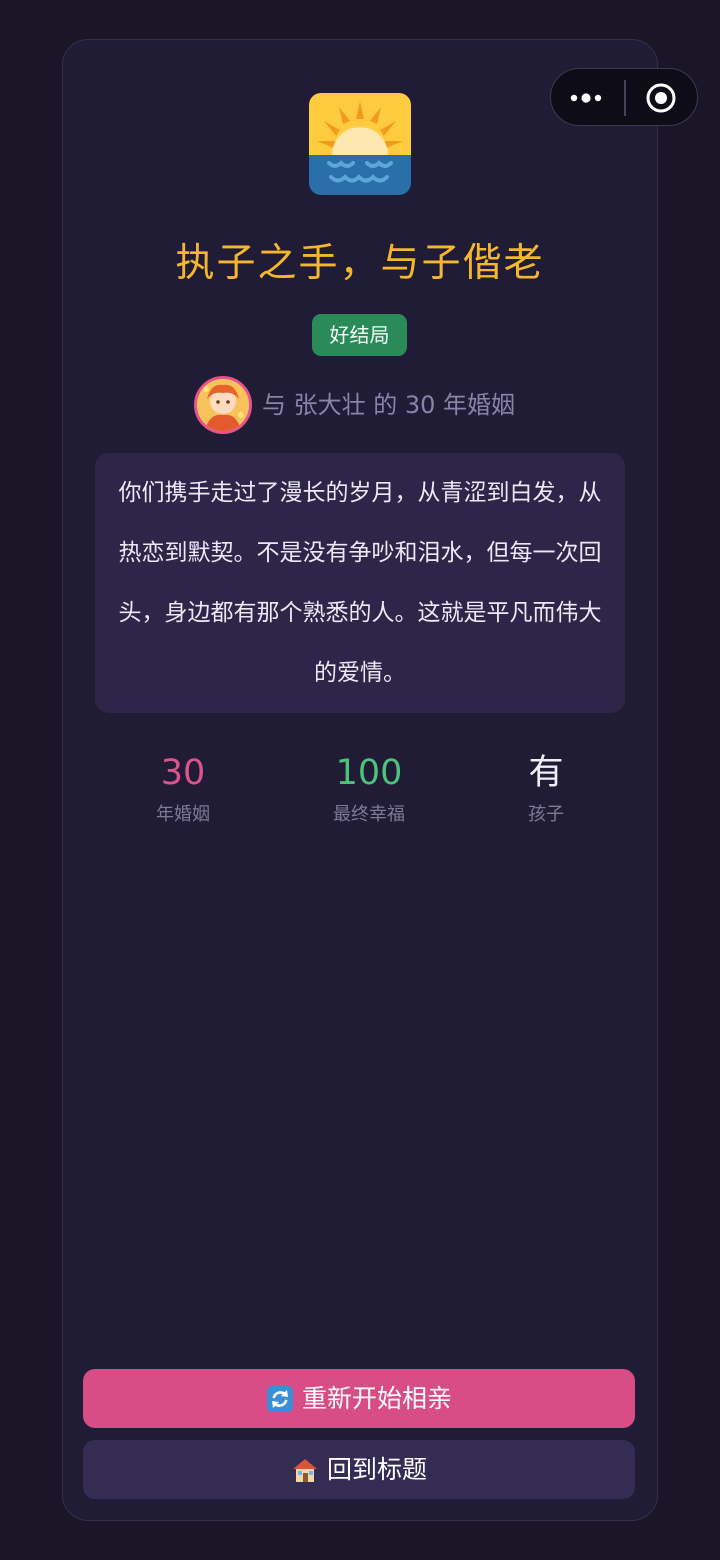  Describe the element at coordinates (369, 814) in the screenshot. I see `stat-label: 最终幸福` at that location.